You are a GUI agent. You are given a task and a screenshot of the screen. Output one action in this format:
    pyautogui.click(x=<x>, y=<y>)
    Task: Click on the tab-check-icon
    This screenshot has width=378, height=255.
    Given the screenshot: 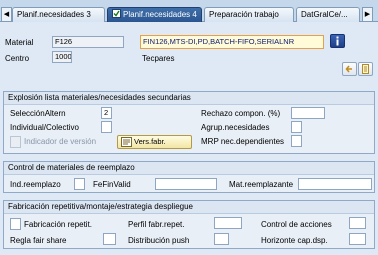 What is the action you would take?
    pyautogui.click(x=116, y=13)
    